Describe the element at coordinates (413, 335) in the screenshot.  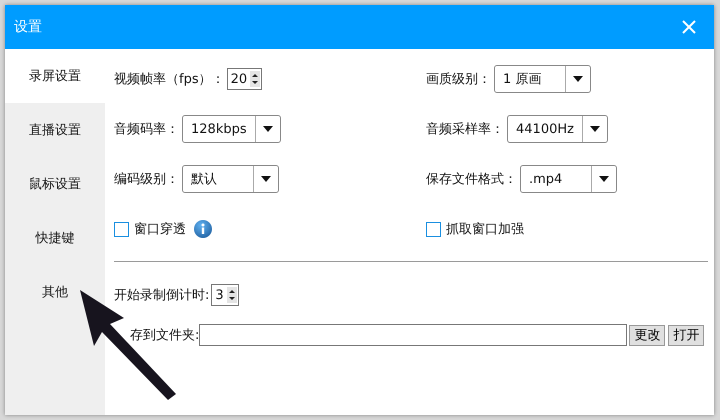
I see `folder-path-field` at that location.